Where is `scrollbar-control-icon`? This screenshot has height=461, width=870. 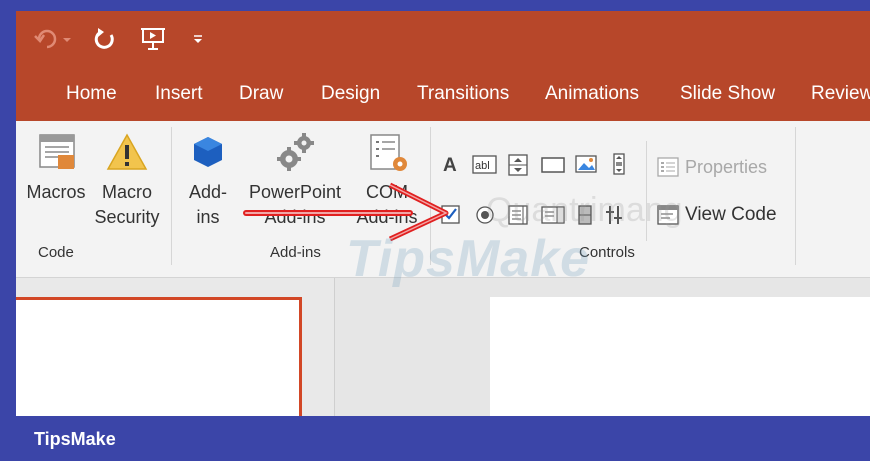 scrollbar-control-icon is located at coordinates (619, 164).